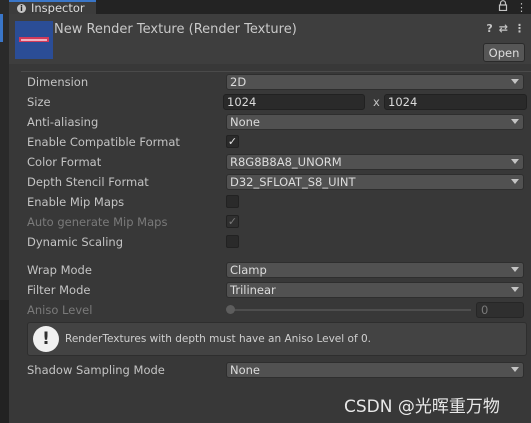 The width and height of the screenshot is (531, 423). Describe the element at coordinates (21, 8) in the screenshot. I see `info-icon: i` at that location.